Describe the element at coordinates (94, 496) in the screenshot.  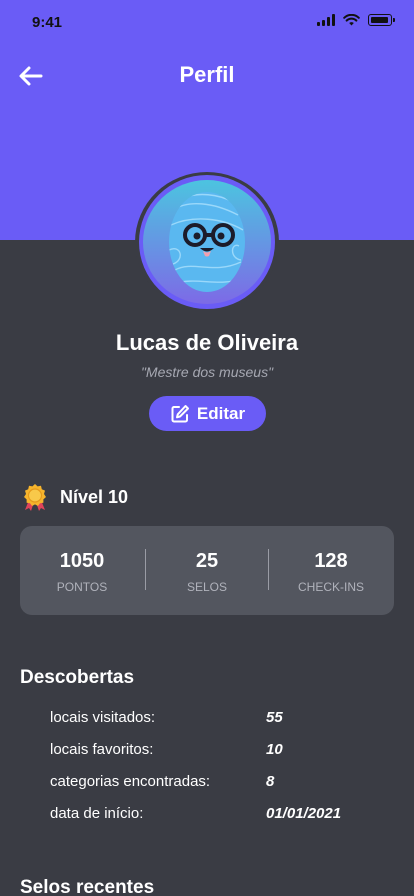
I see `level-label: Nível 10` at that location.